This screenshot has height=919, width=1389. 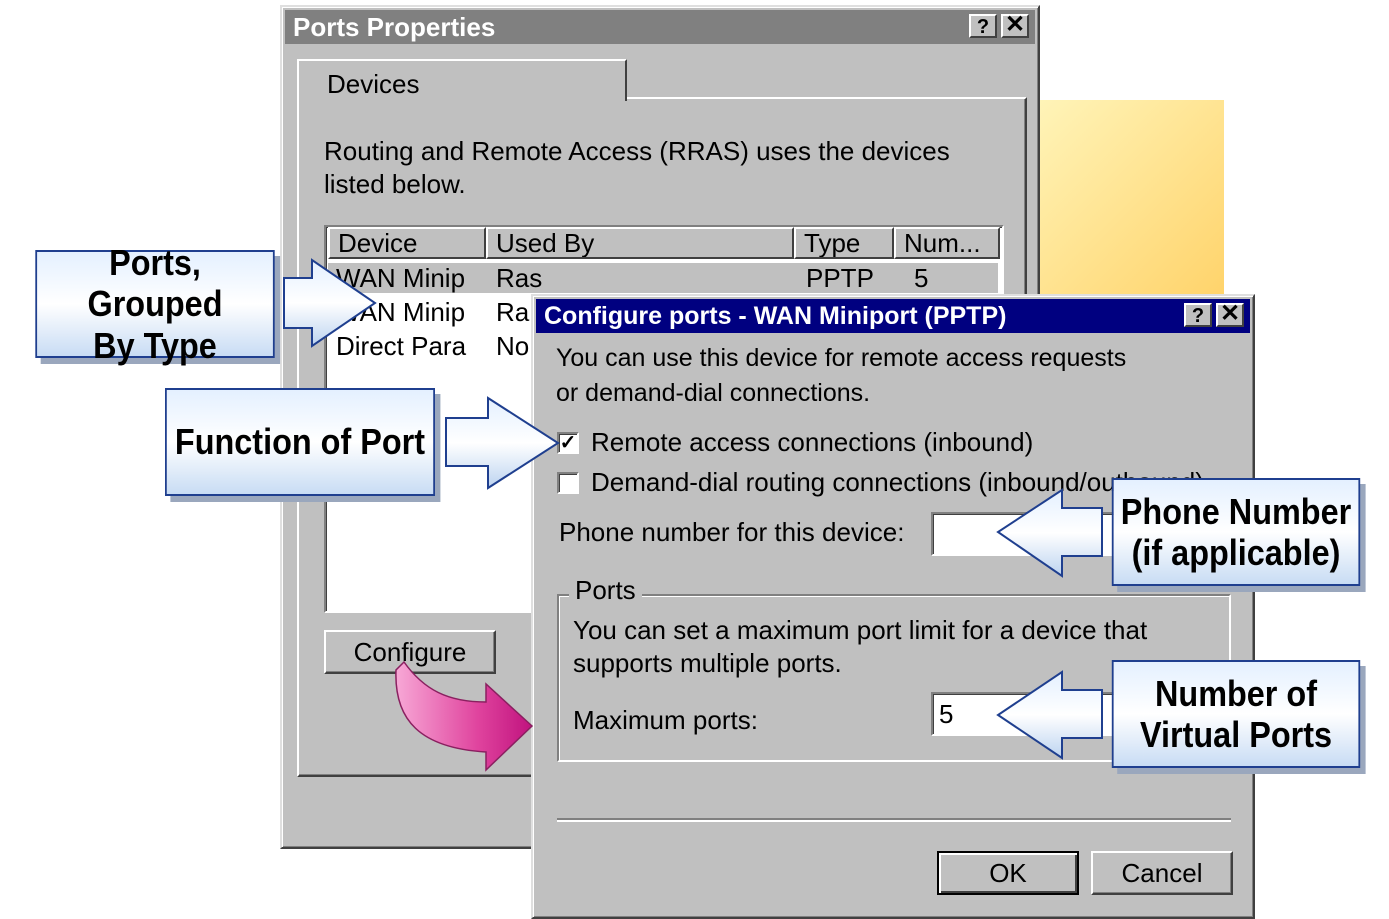 What do you see at coordinates (707, 663) in the screenshot?
I see `ports-description-line-2: supports multiple ports.` at bounding box center [707, 663].